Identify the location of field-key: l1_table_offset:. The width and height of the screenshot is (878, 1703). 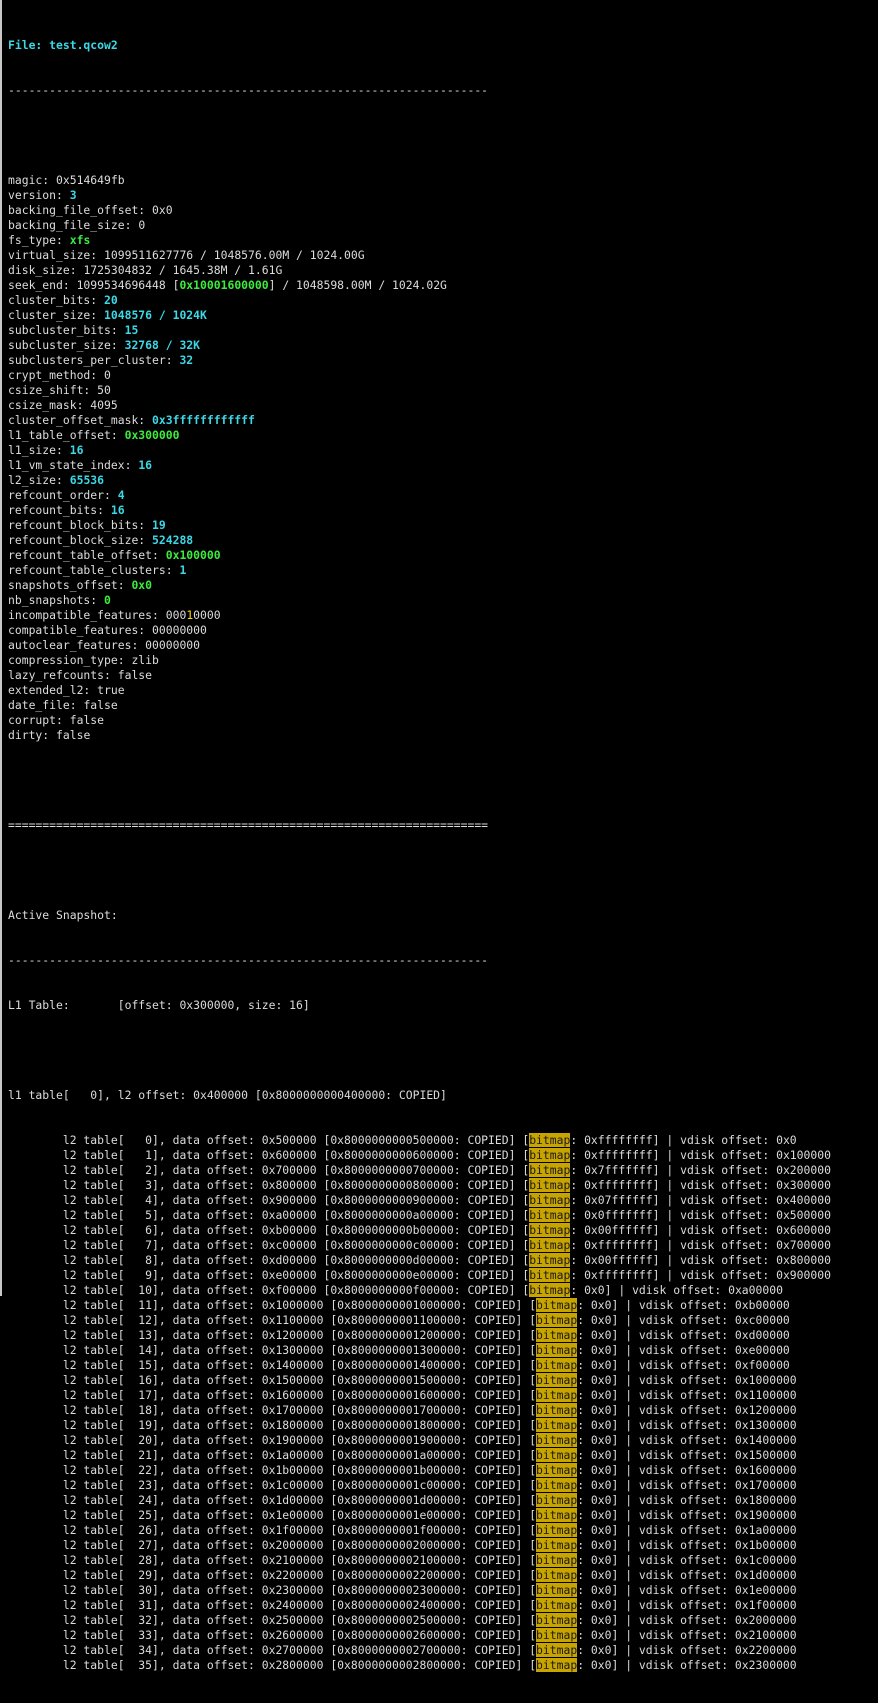
(66, 435).